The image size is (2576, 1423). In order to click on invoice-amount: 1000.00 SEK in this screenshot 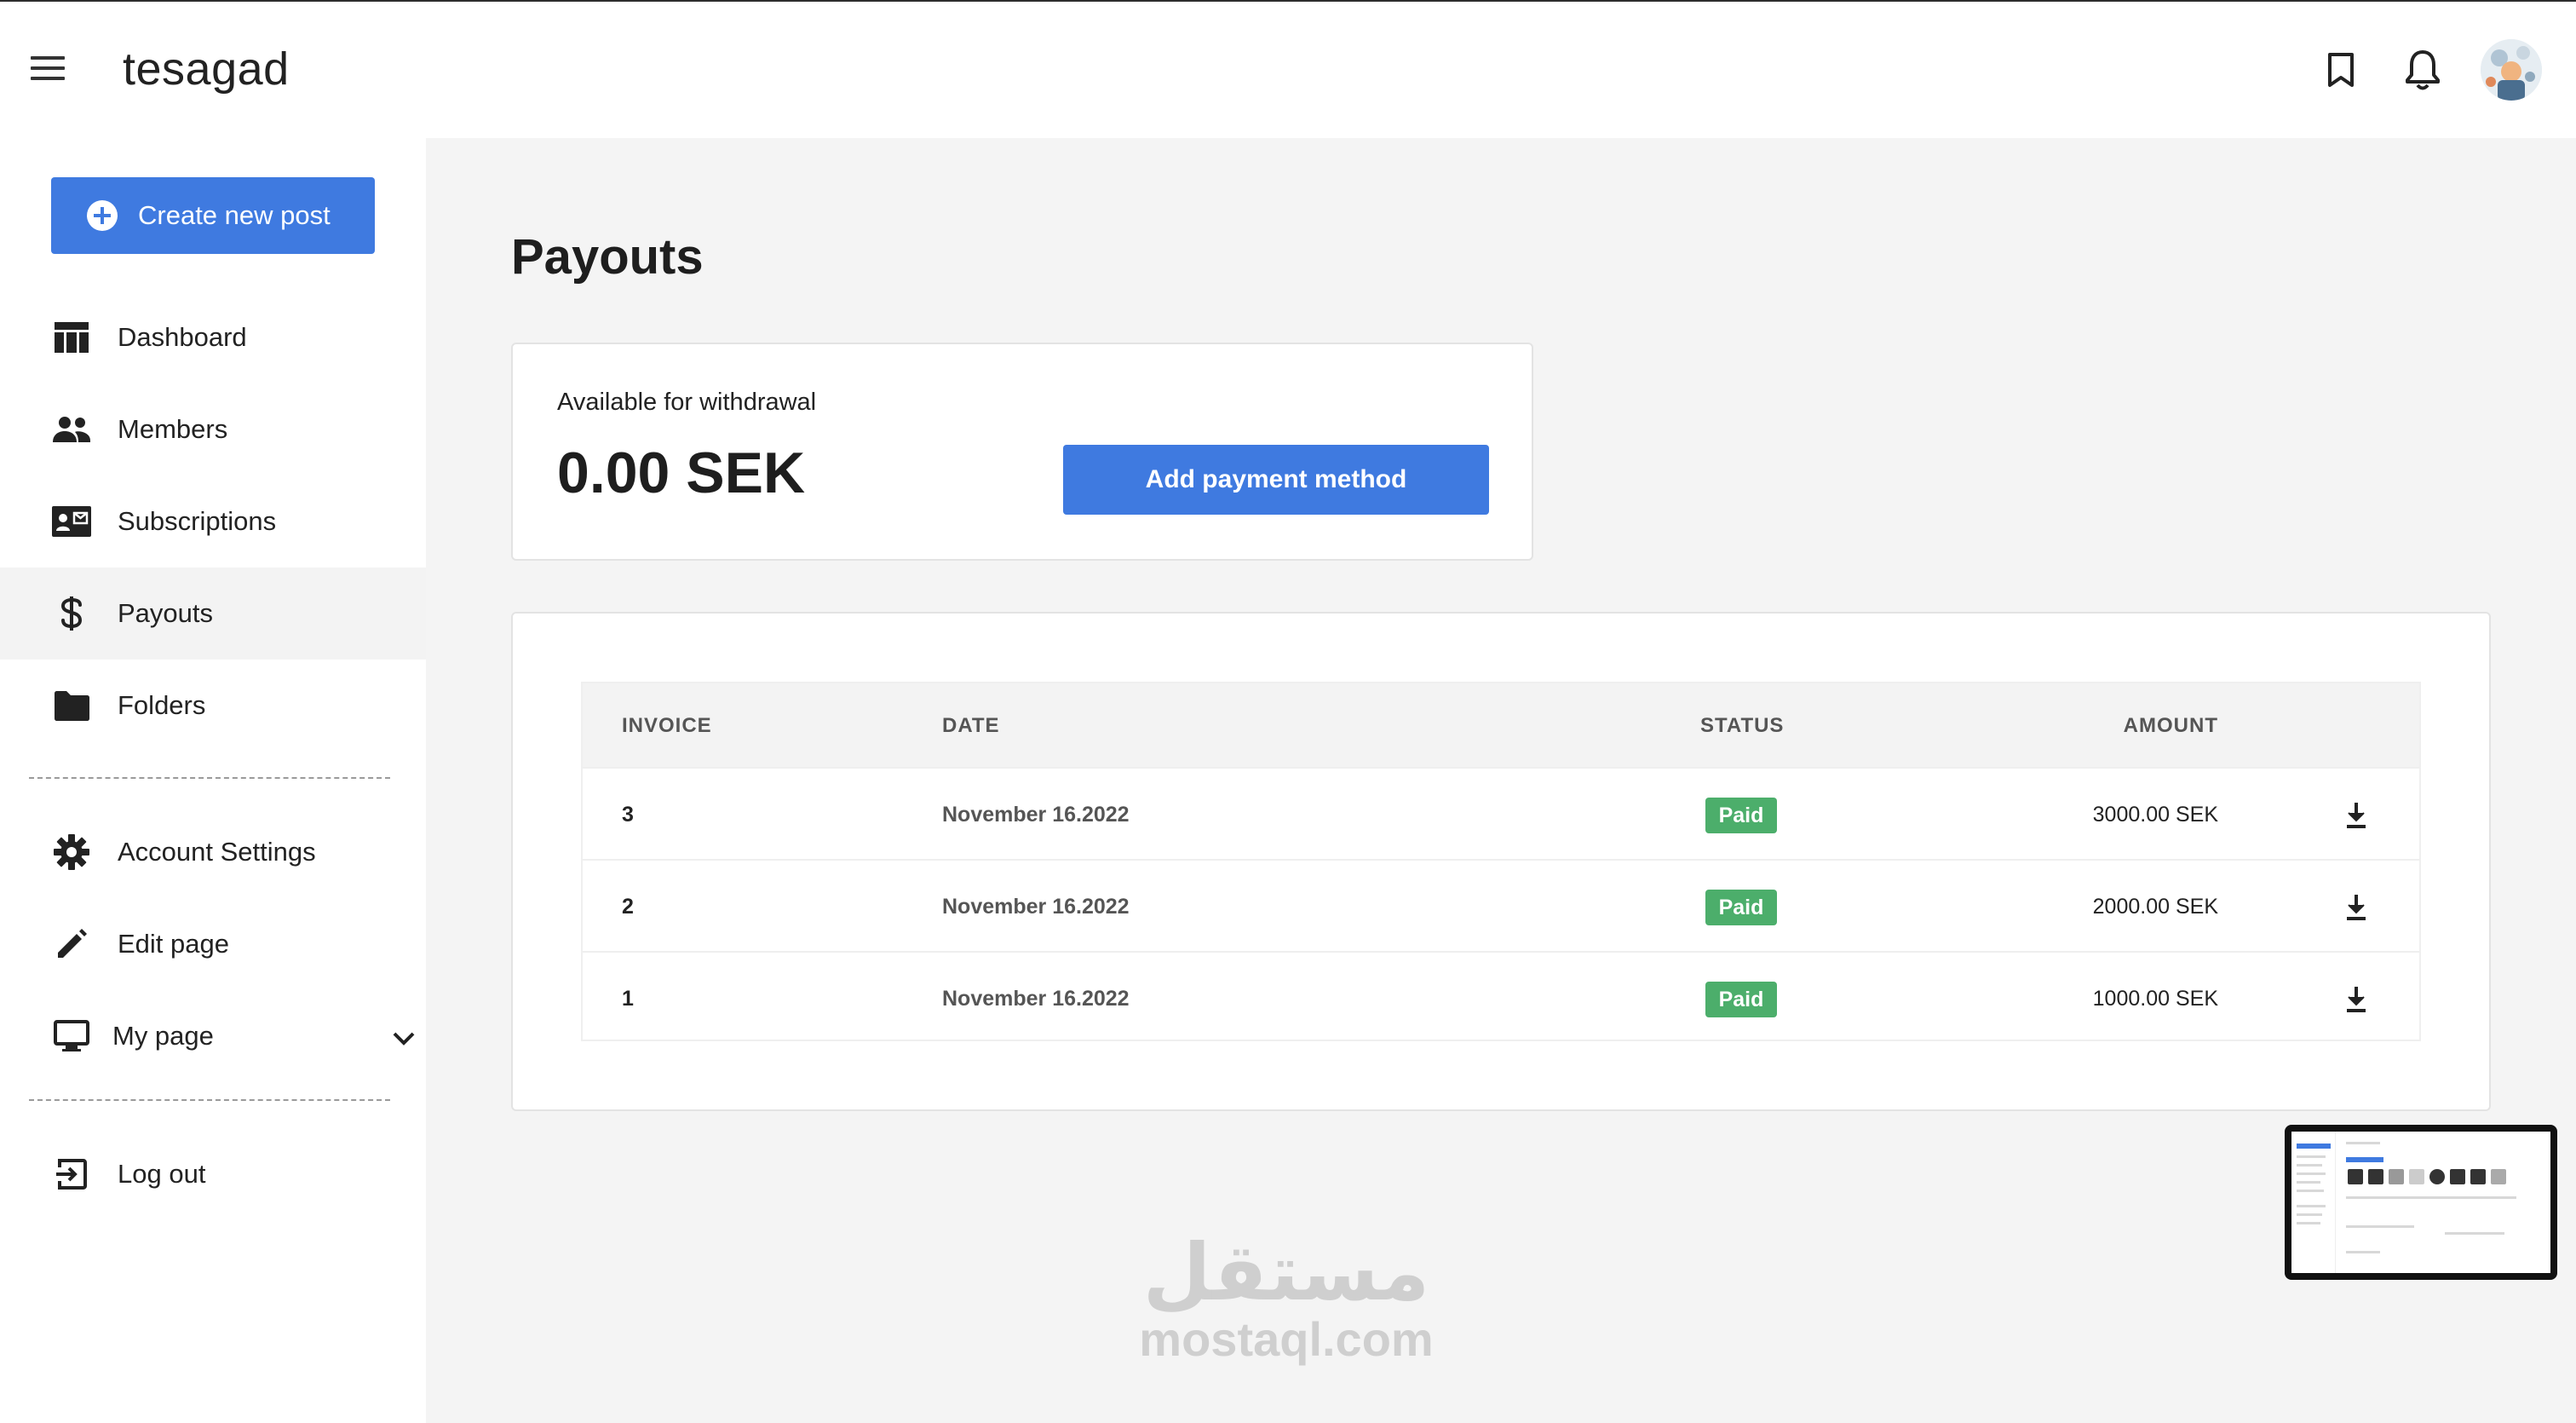, I will do `click(2155, 999)`.